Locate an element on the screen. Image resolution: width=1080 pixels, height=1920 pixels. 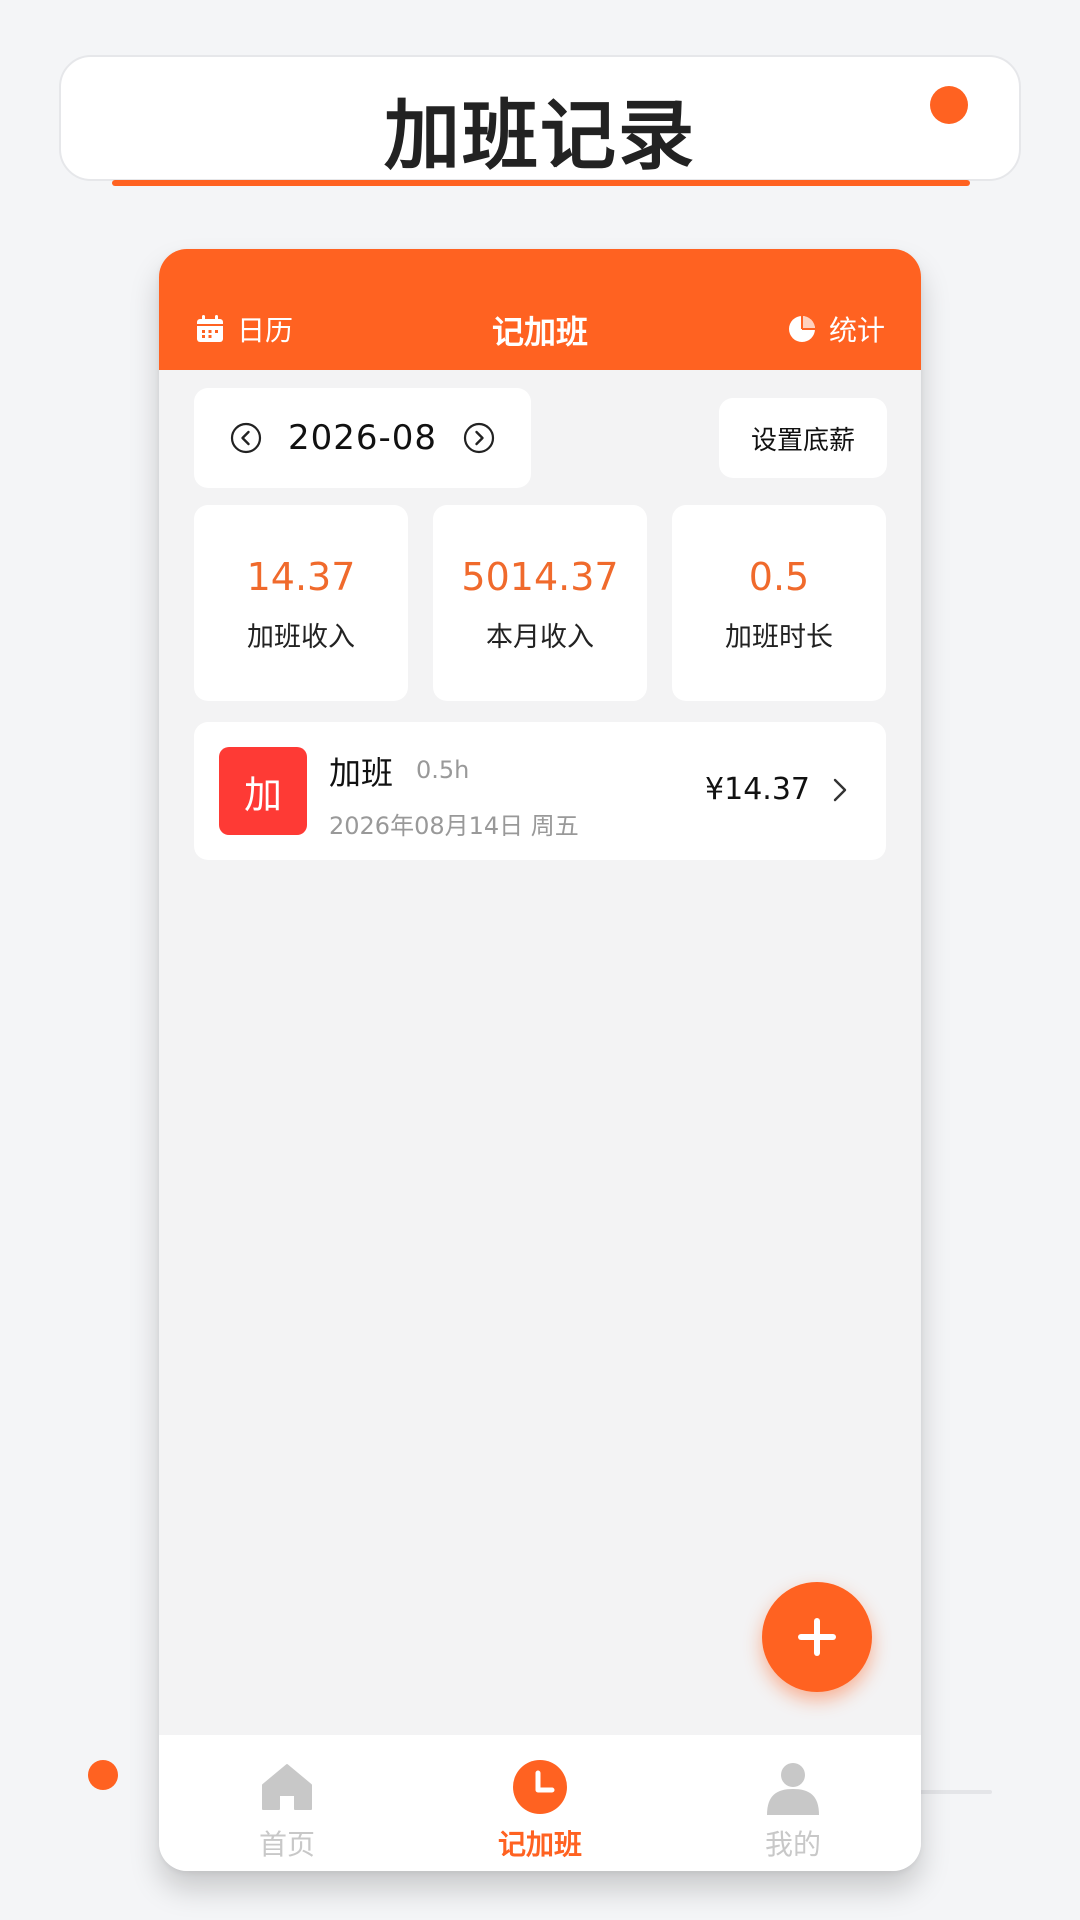
tab-home: 首页 is located at coordinates (287, 1803).